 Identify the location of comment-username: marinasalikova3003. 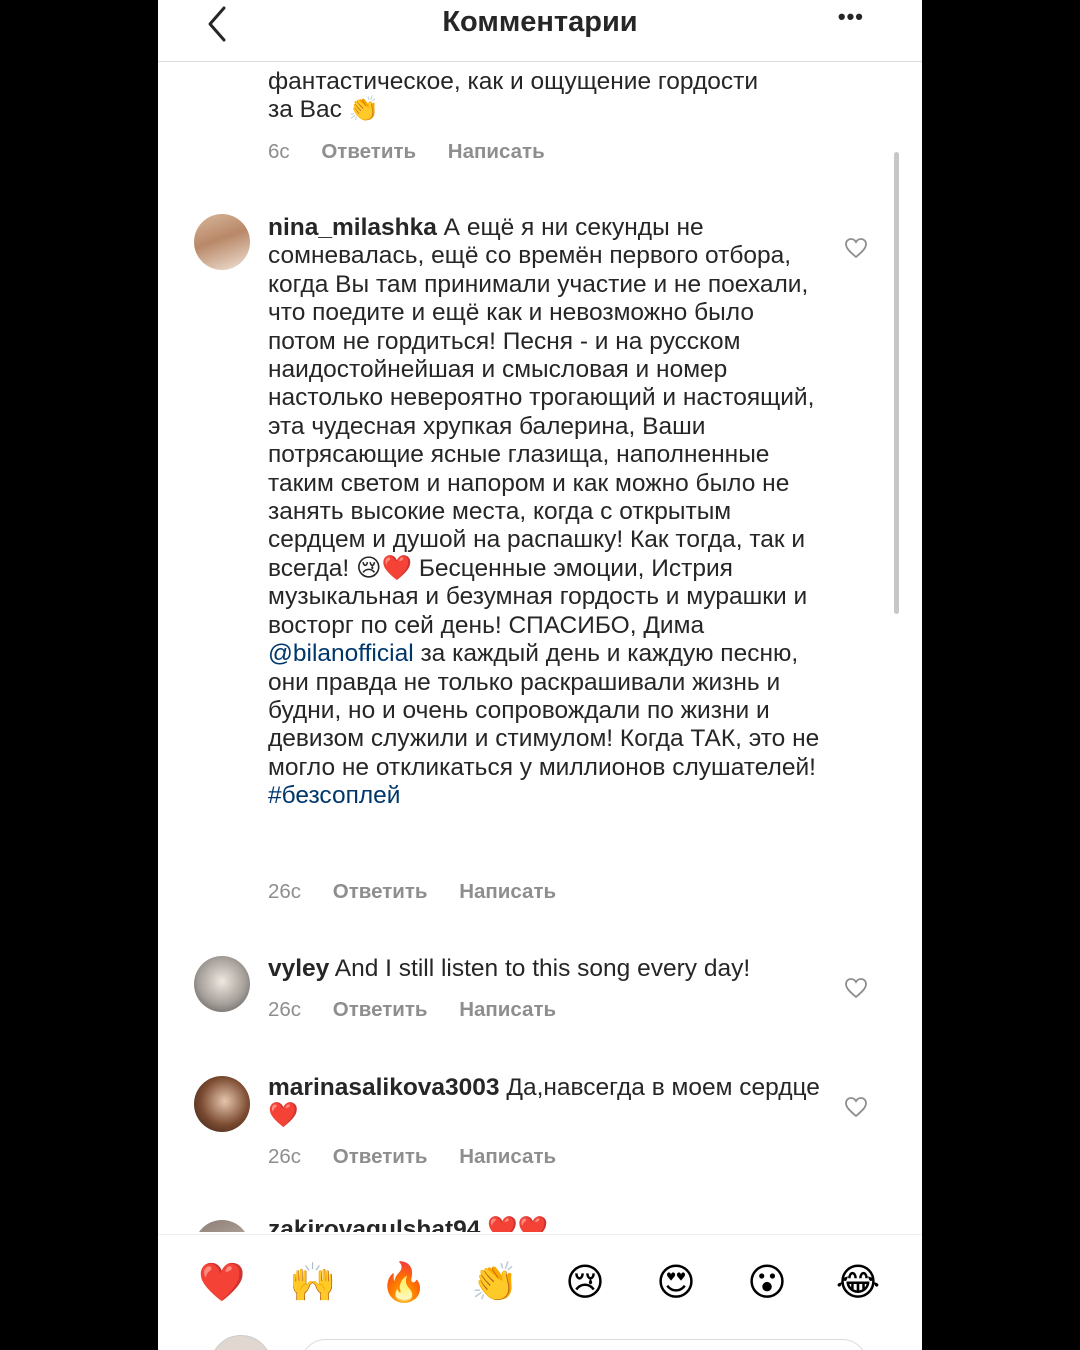
(384, 1087).